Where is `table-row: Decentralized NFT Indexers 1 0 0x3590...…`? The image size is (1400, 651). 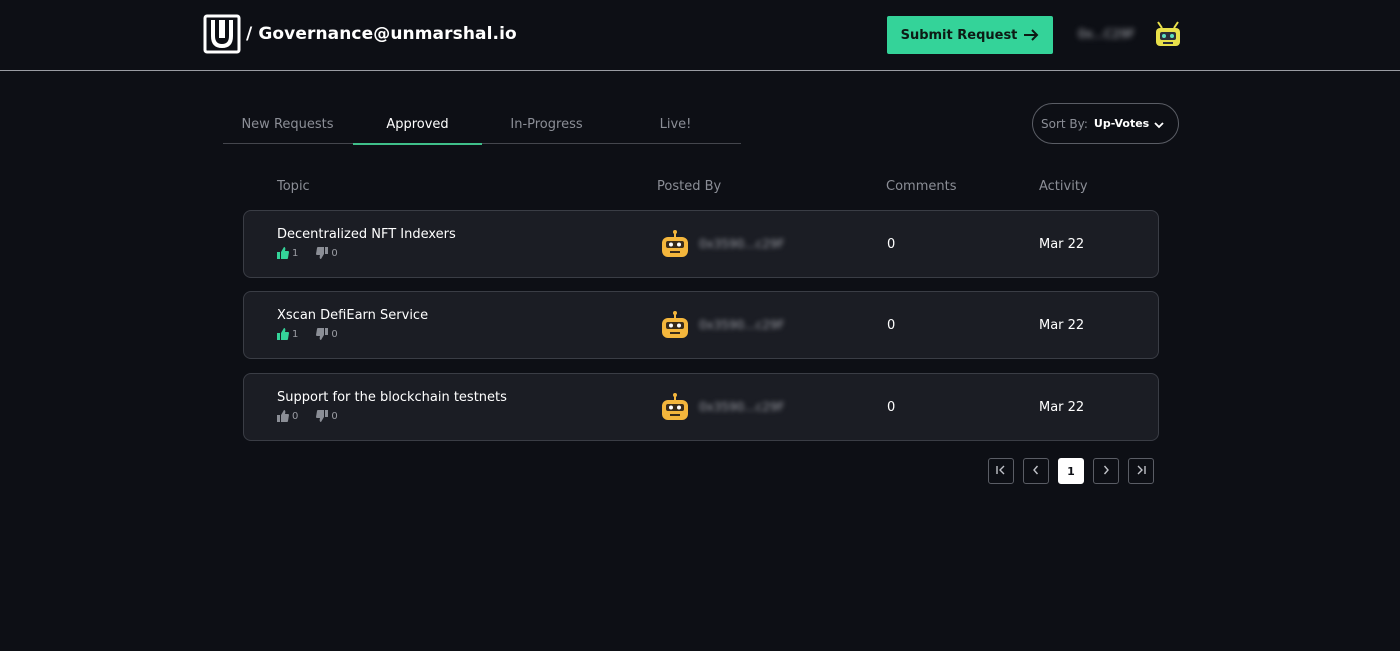 table-row: Decentralized NFT Indexers 1 0 0x3590...… is located at coordinates (701, 244).